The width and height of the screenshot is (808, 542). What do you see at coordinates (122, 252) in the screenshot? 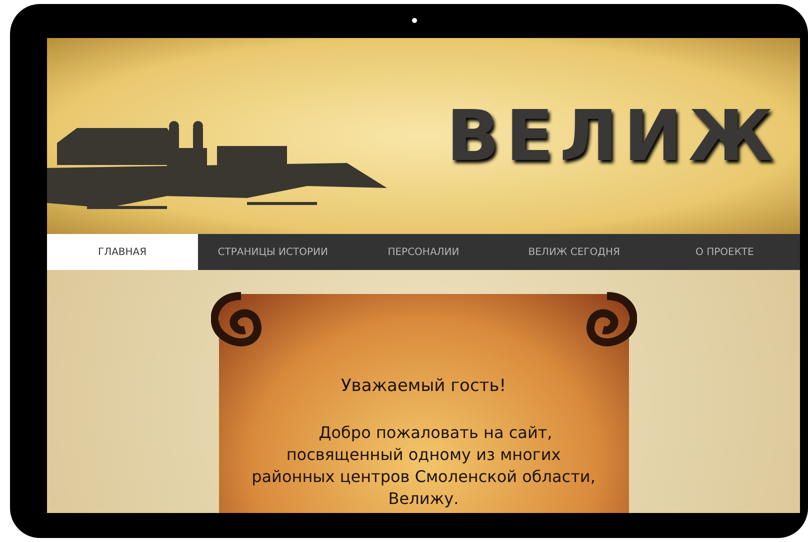
I see `nav-tab: ГЛАВНАЯ` at bounding box center [122, 252].